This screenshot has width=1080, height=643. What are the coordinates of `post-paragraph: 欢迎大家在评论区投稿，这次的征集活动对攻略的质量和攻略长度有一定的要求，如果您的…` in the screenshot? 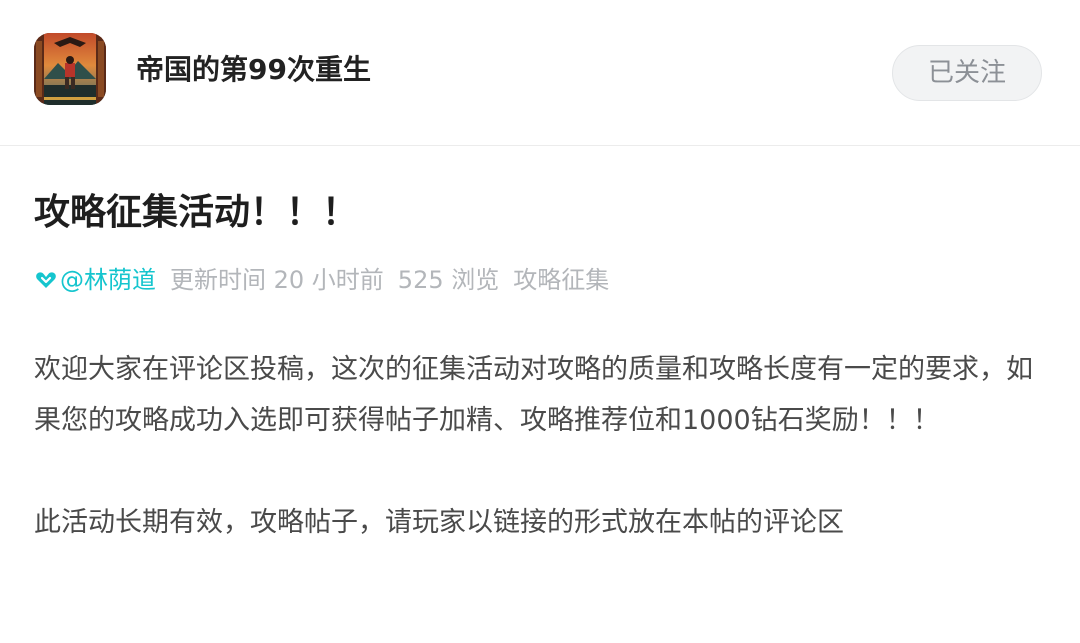 It's located at (533, 395).